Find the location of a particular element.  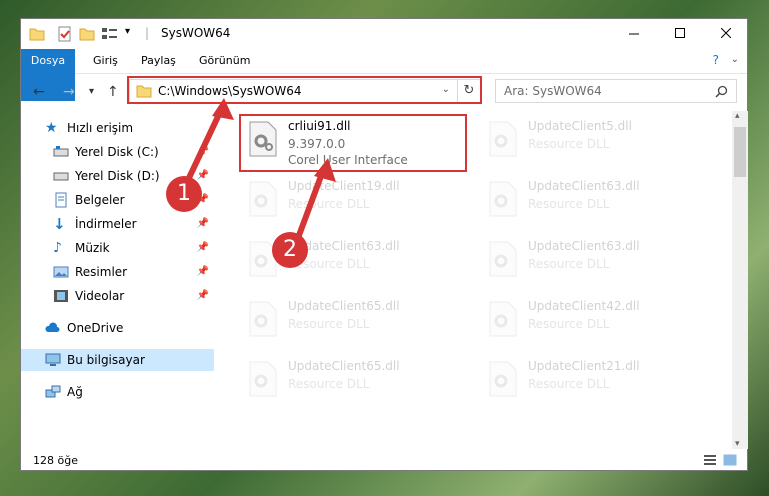

callout-2: 2 is located at coordinates (290, 250).